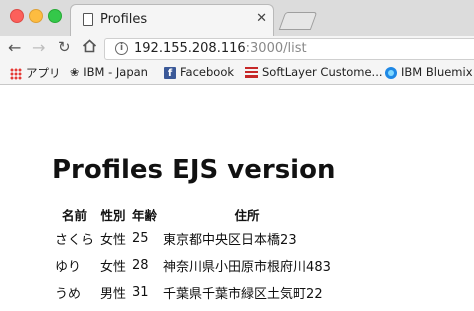 The width and height of the screenshot is (474, 311). Describe the element at coordinates (391, 72) in the screenshot. I see `bluemix-icon` at that location.